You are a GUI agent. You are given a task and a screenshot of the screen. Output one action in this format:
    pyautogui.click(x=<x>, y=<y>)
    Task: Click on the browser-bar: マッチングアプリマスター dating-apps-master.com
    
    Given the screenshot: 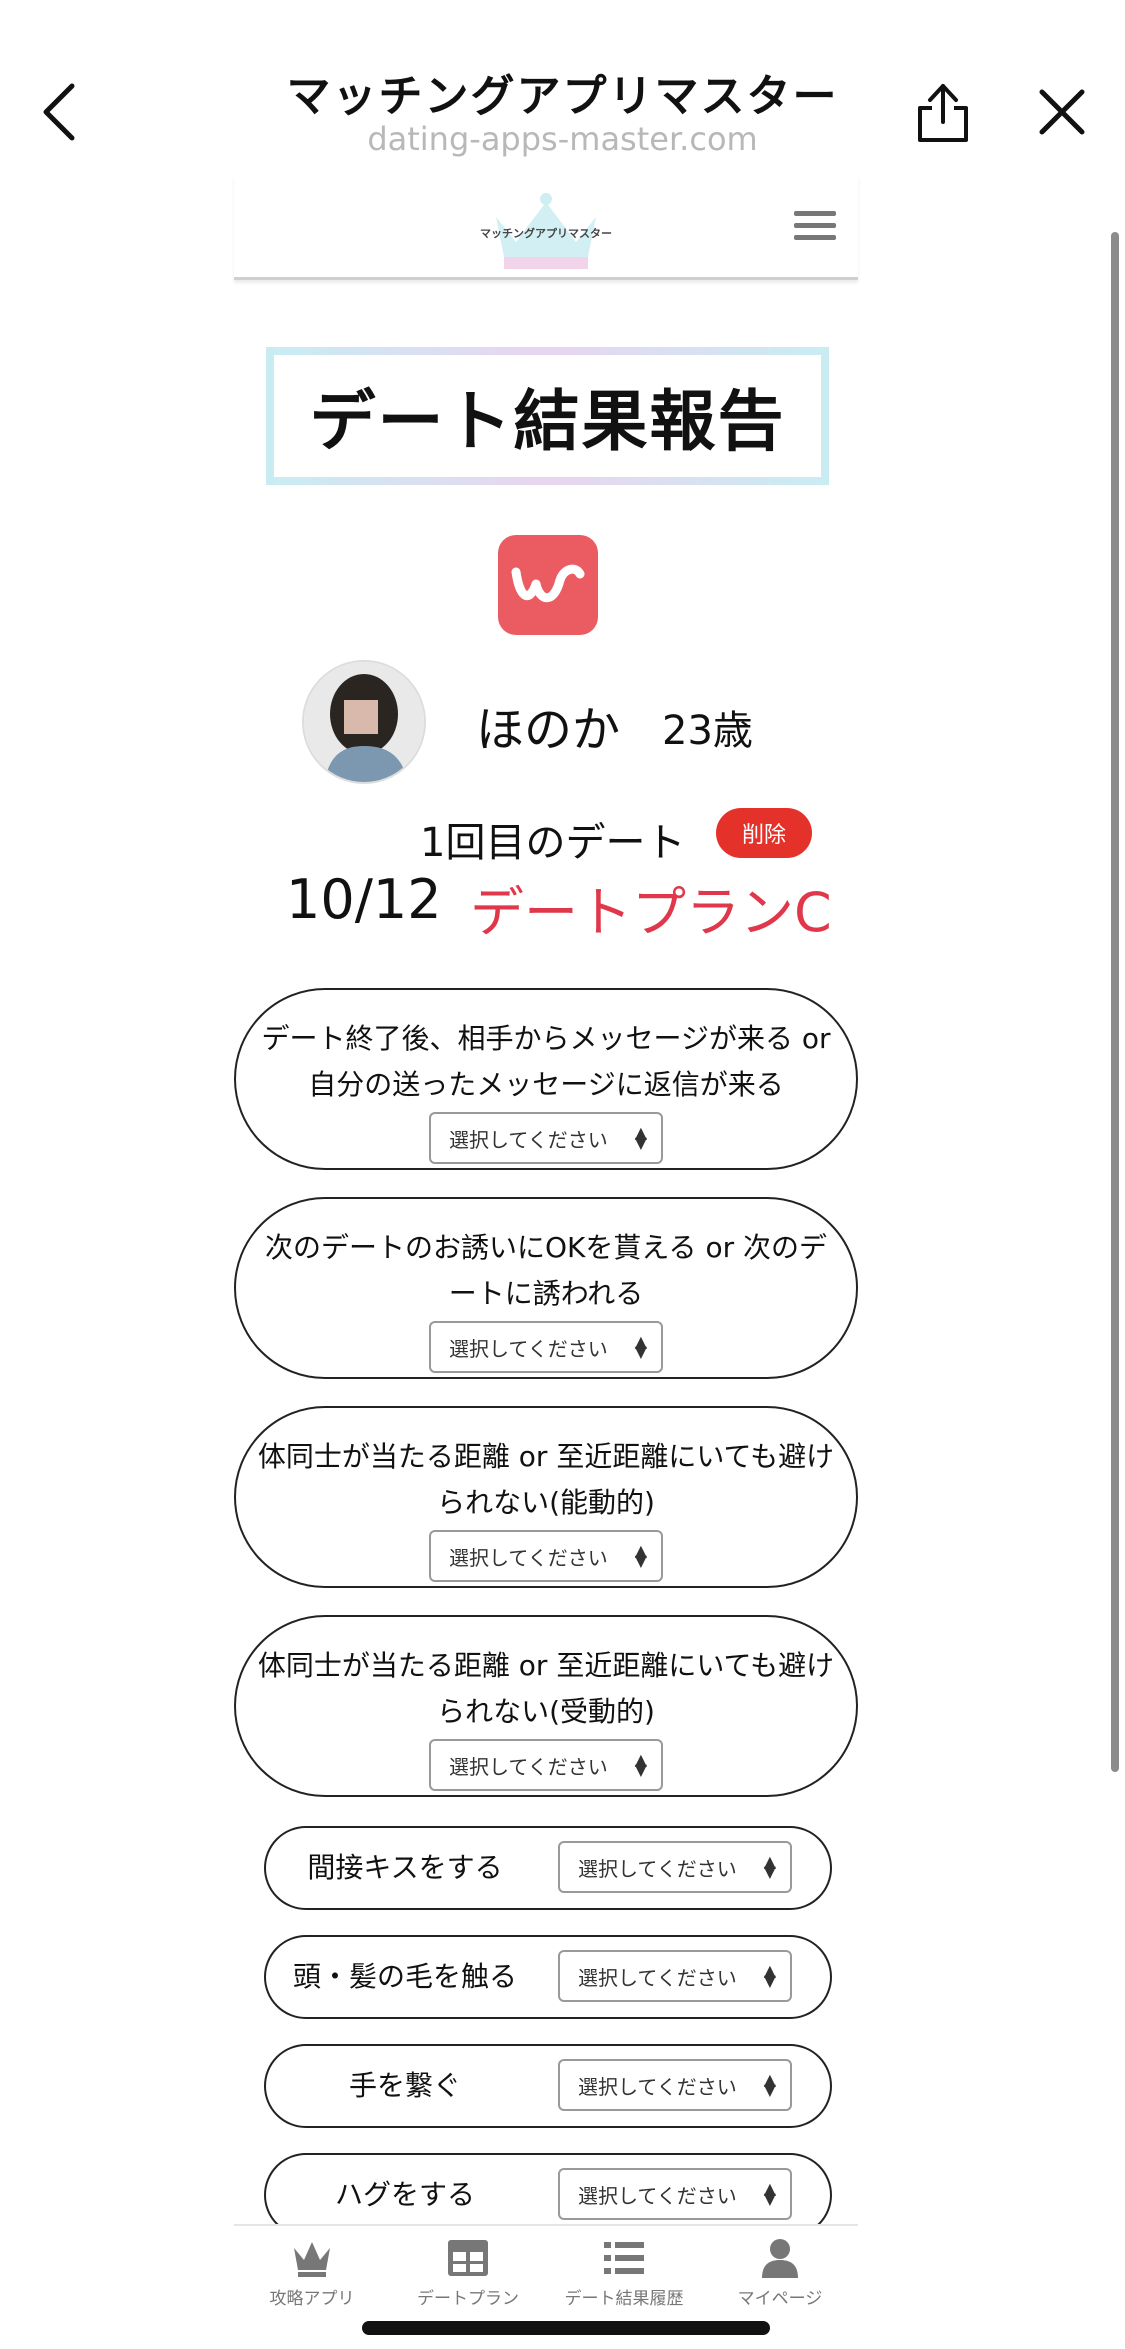 What is the action you would take?
    pyautogui.click(x=562, y=87)
    